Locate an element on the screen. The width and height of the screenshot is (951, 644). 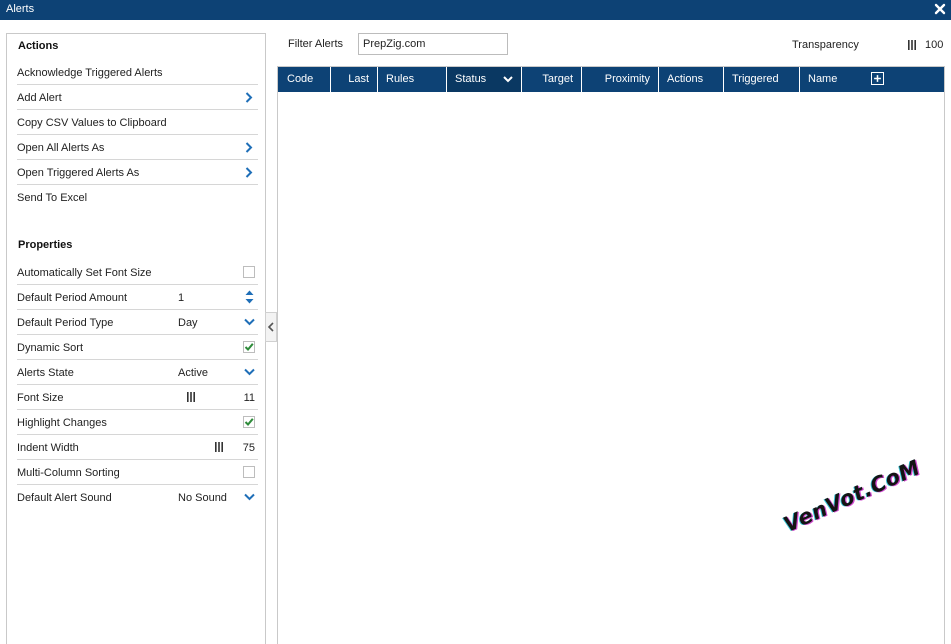
close-icon is located at coordinates (940, 9).